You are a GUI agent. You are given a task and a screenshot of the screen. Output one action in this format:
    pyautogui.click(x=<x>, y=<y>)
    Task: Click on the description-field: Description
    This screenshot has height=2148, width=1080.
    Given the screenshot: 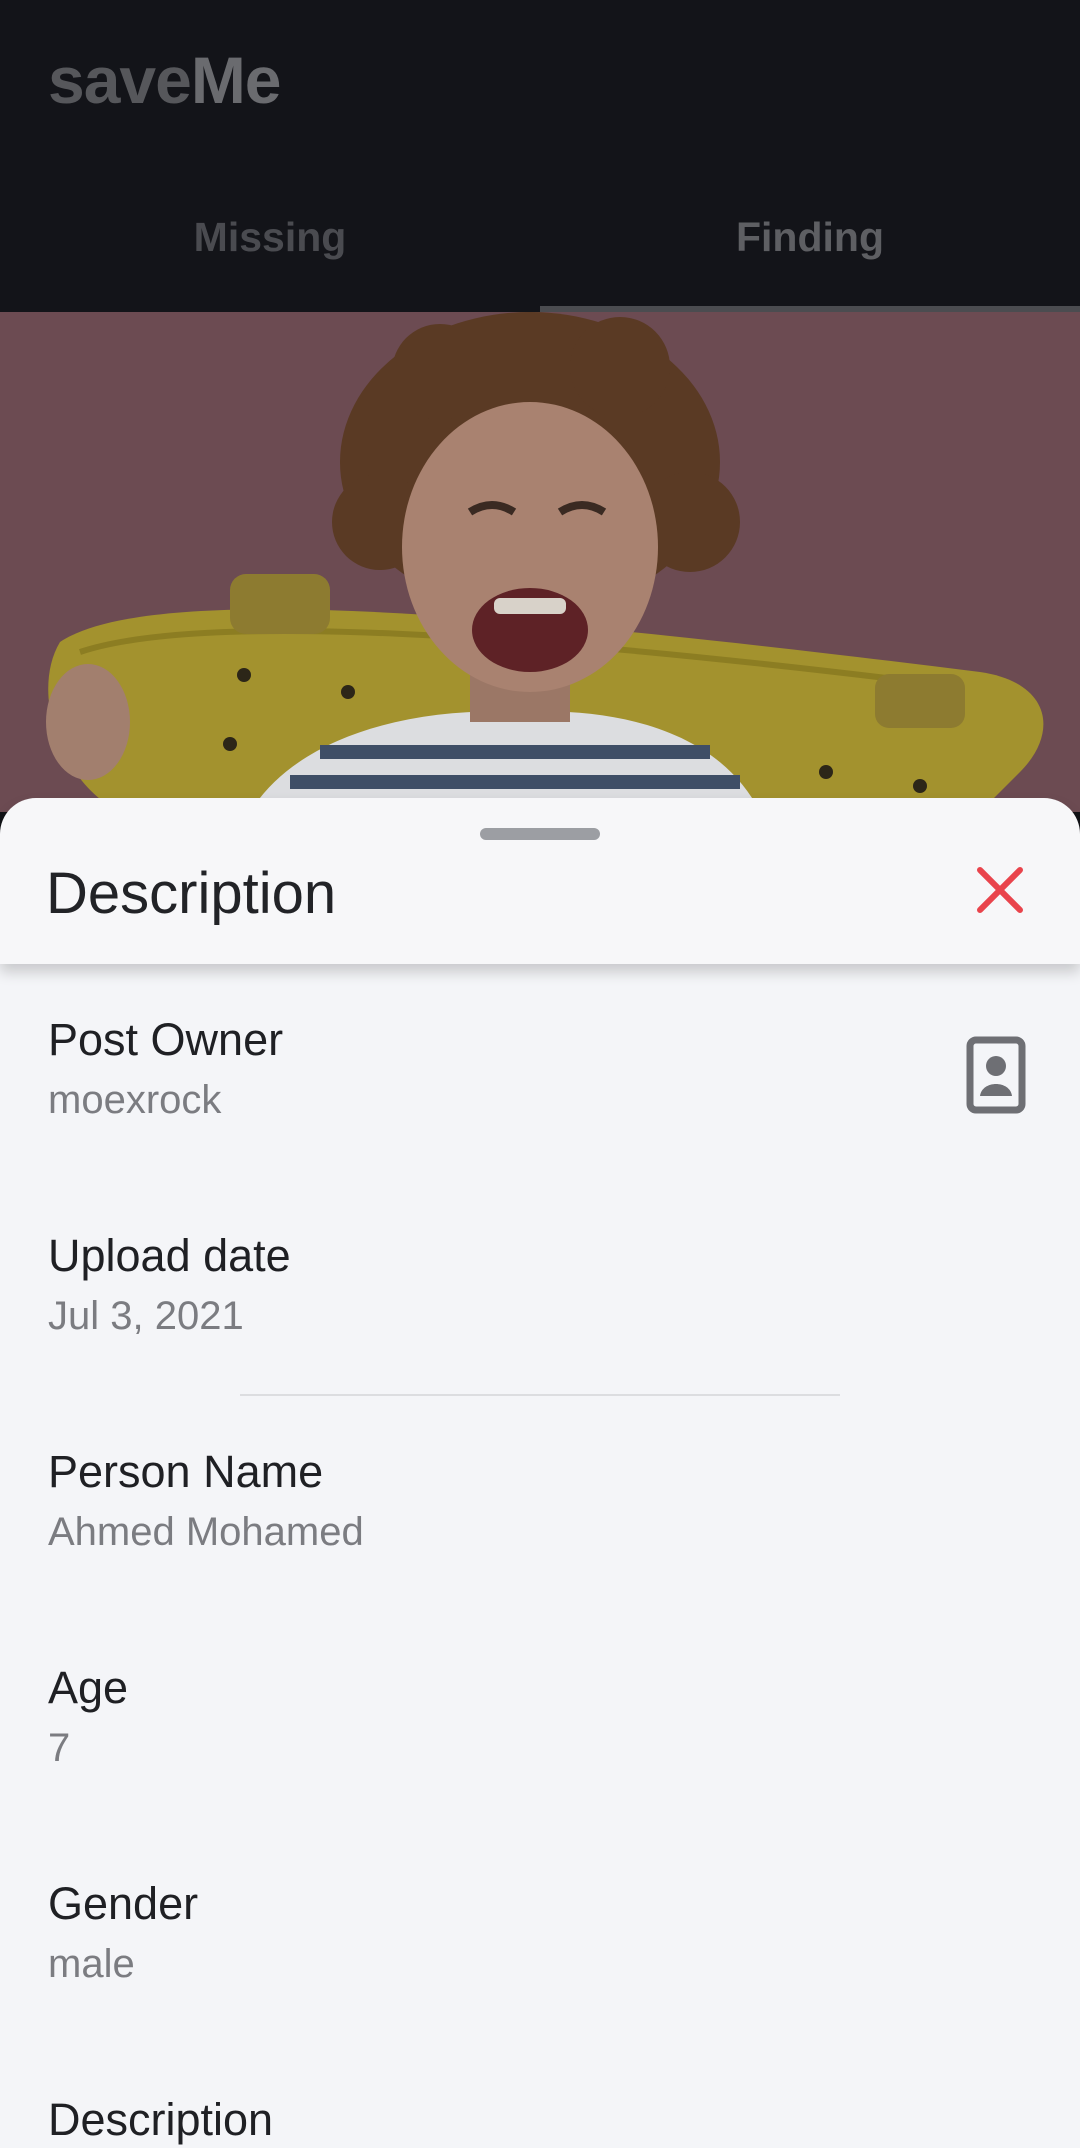 What is the action you would take?
    pyautogui.click(x=160, y=2120)
    